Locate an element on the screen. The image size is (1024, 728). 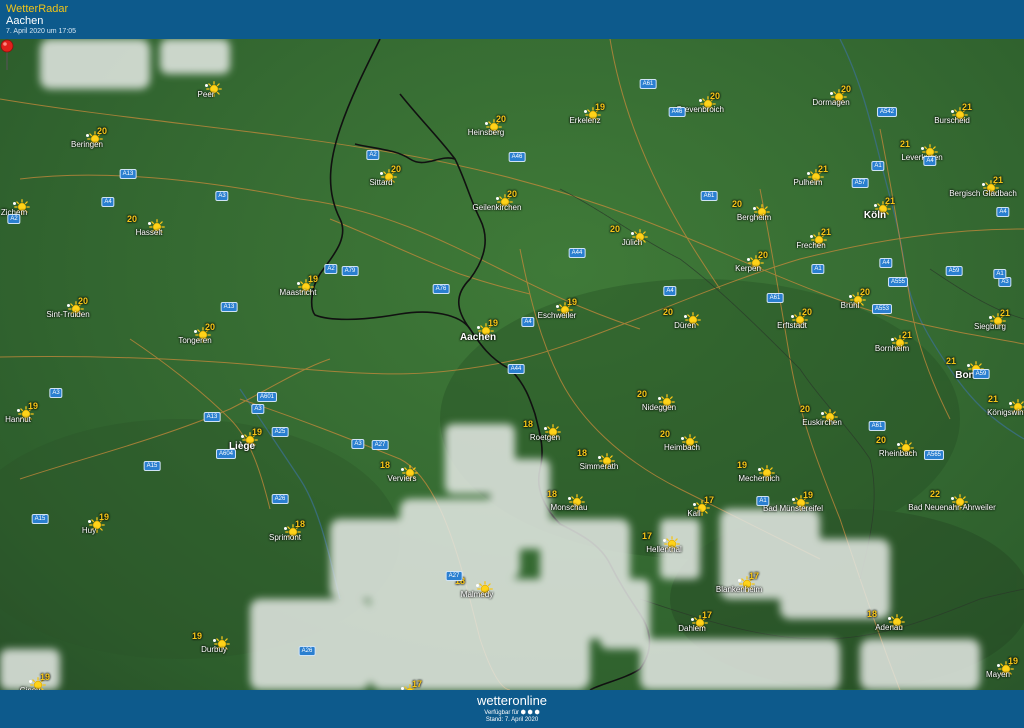
weather-marker: 20 Beringen is located at coordinates (89, 137).